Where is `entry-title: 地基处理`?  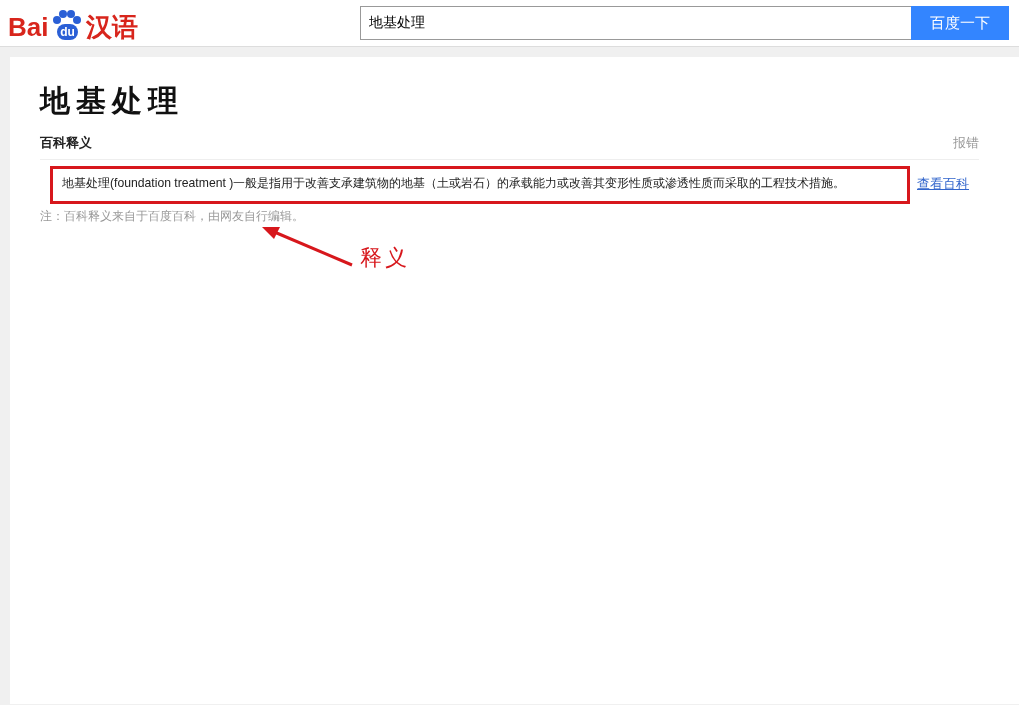
entry-title: 地基处理 is located at coordinates (112, 101).